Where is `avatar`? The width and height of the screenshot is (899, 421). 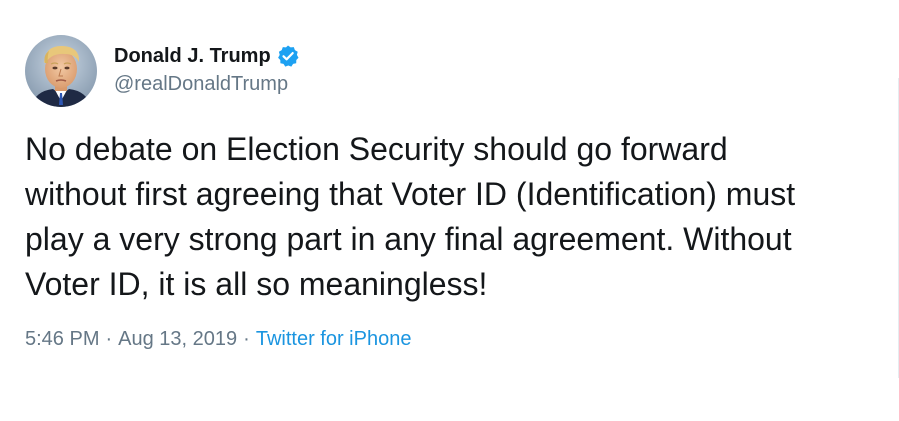 avatar is located at coordinates (61, 71).